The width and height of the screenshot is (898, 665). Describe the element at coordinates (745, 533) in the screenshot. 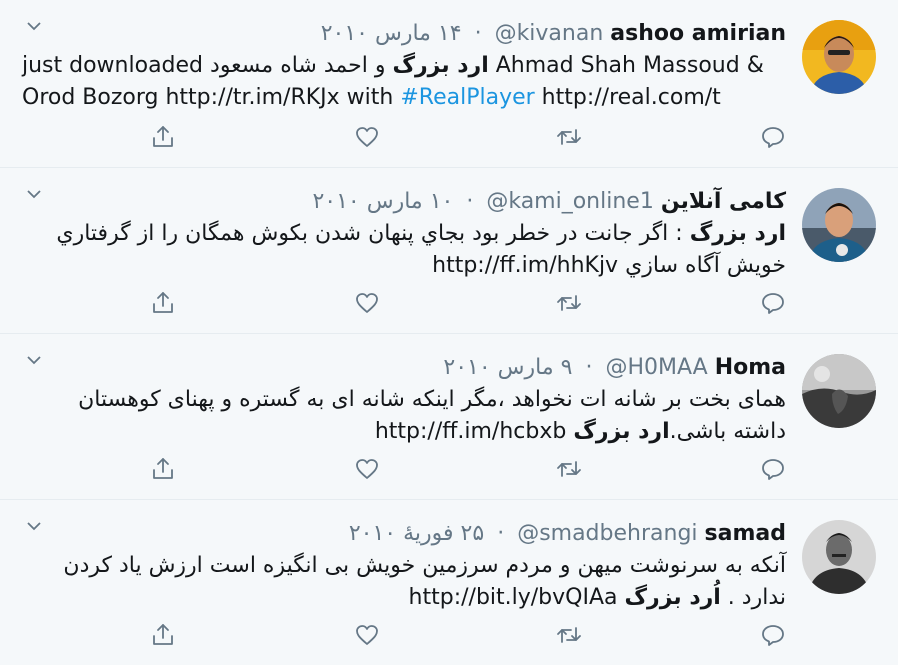

I see `display-name: samad` at that location.